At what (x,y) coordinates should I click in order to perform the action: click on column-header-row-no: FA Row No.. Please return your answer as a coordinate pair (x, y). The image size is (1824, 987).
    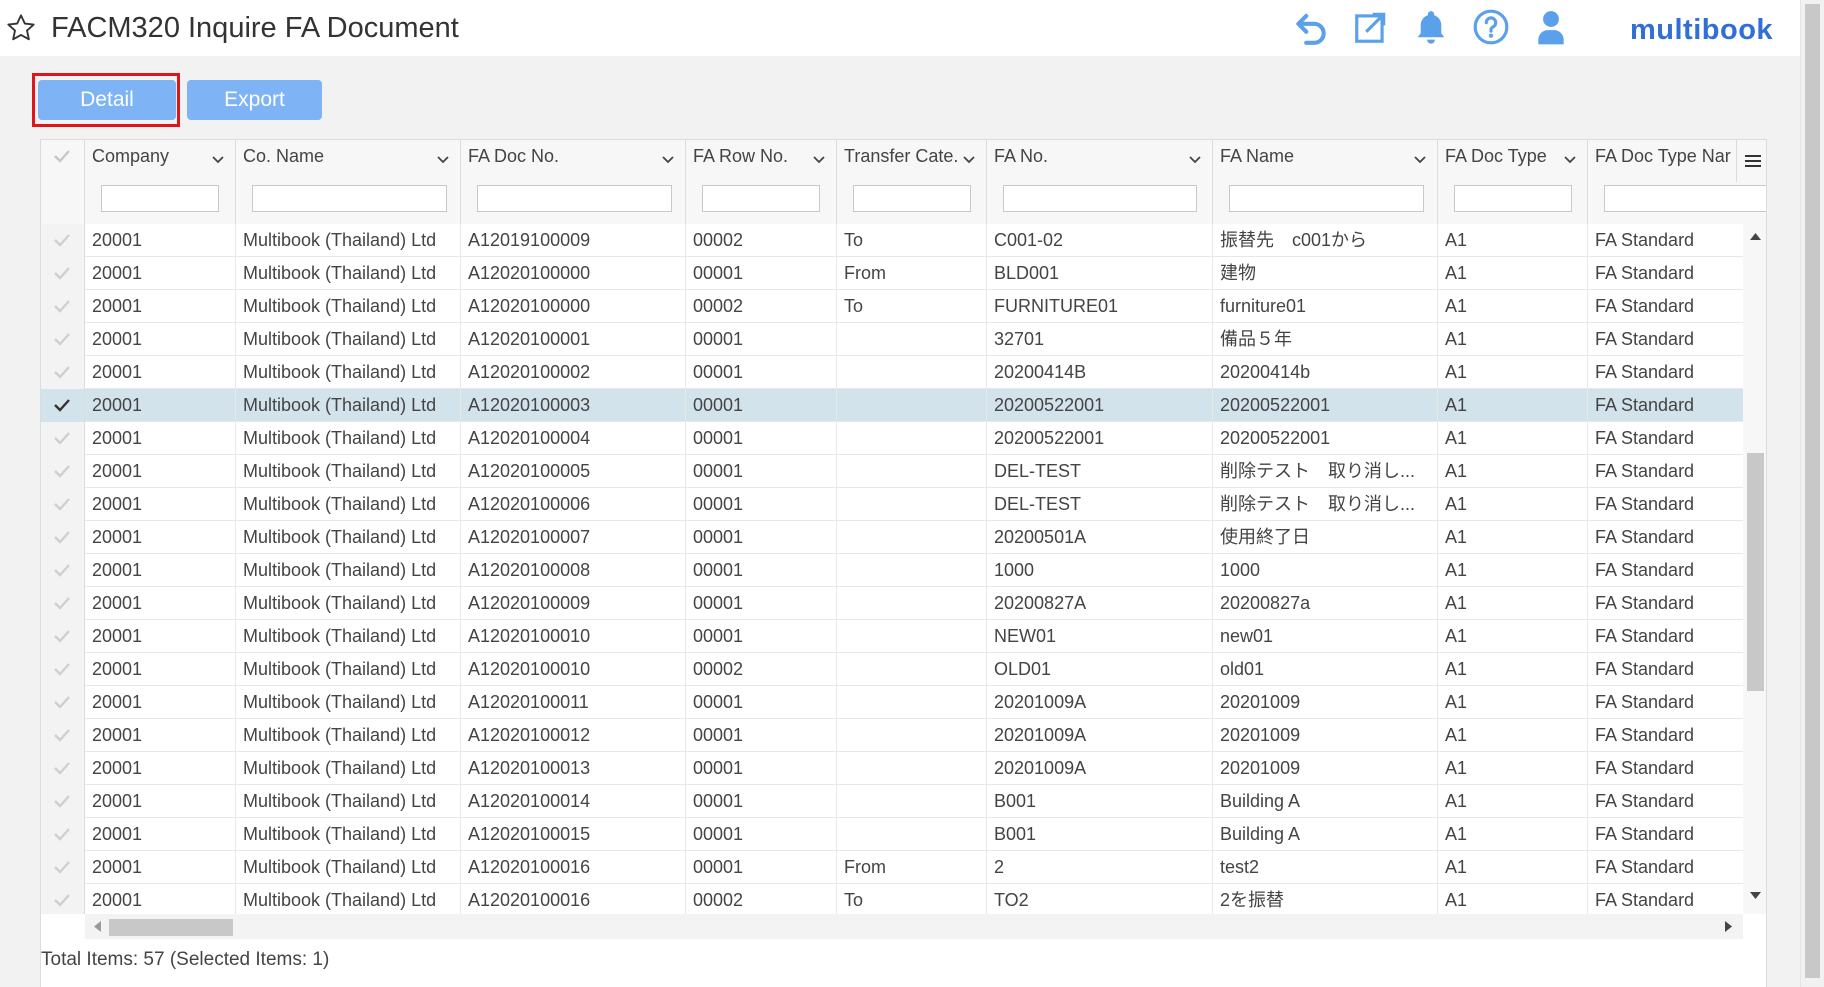
    Looking at the image, I should click on (761, 182).